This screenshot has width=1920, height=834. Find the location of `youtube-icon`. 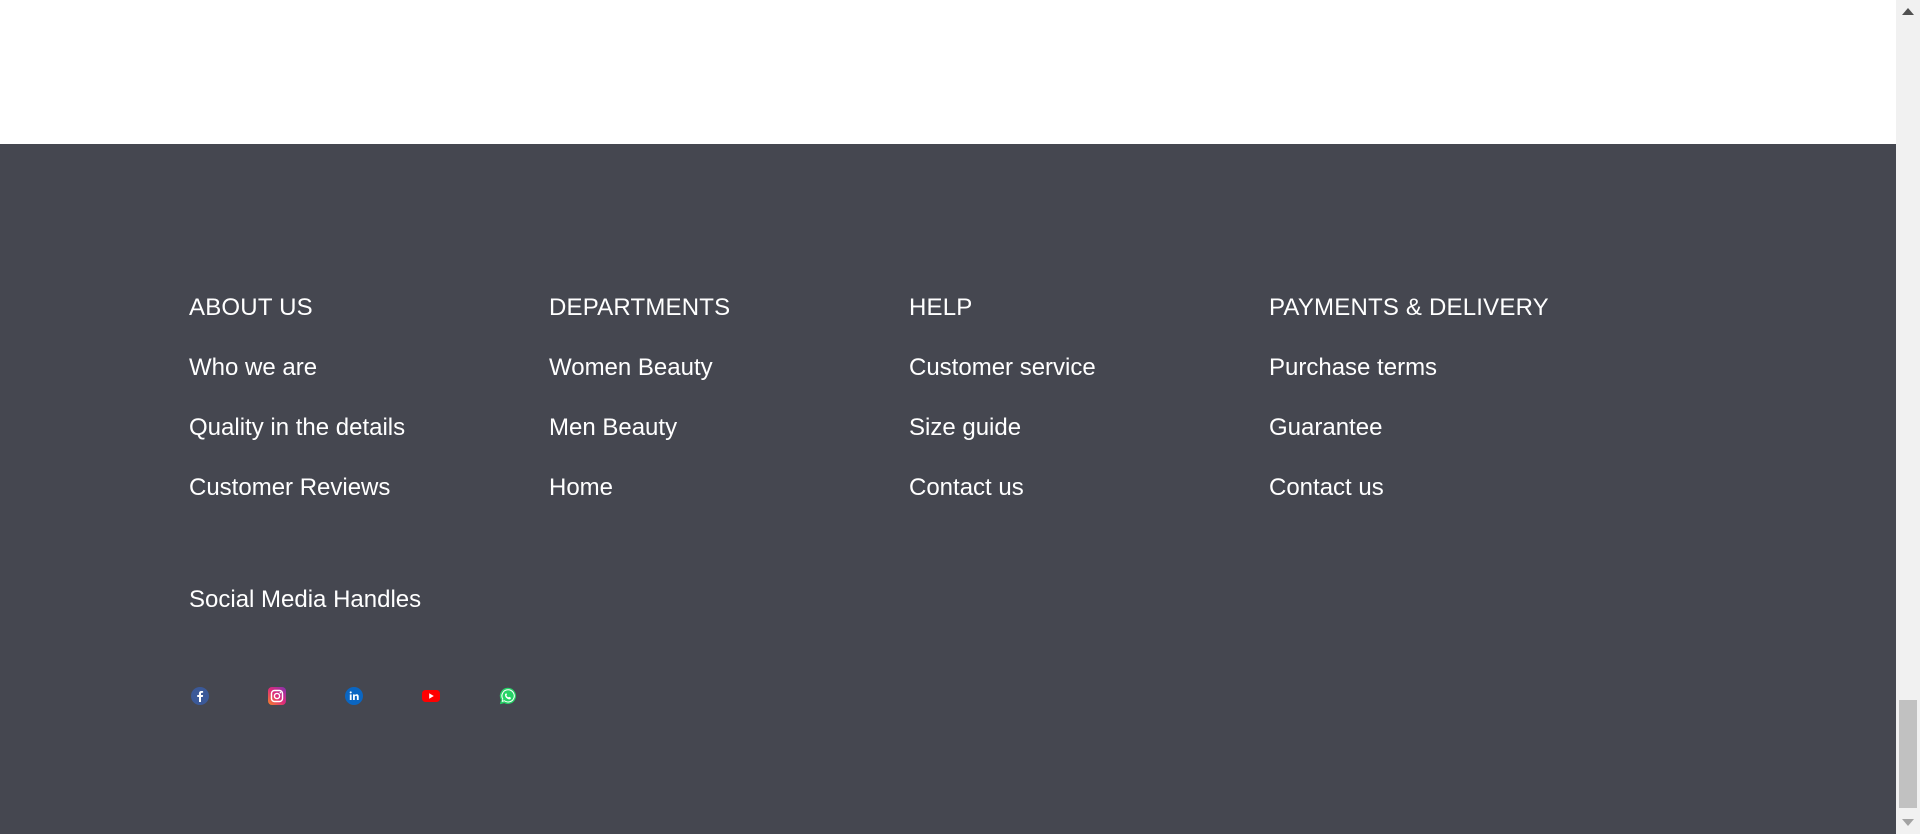

youtube-icon is located at coordinates (431, 696).